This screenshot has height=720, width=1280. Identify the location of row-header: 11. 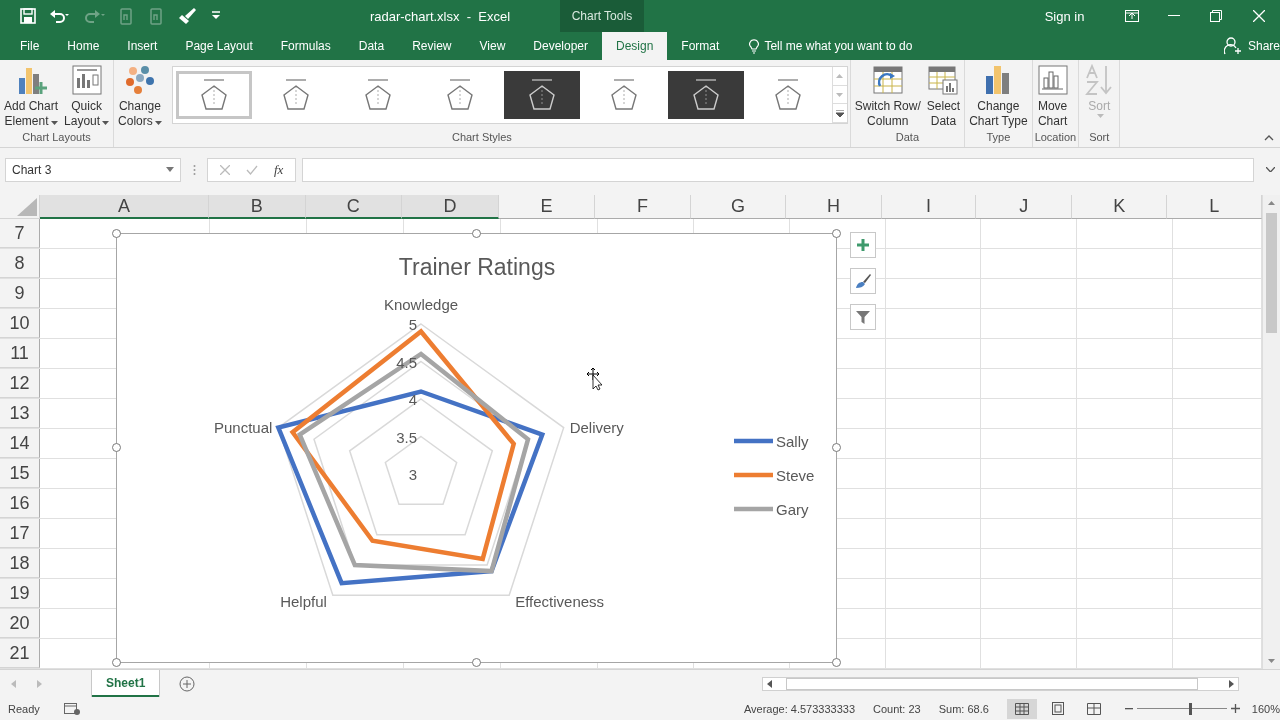
(20, 353).